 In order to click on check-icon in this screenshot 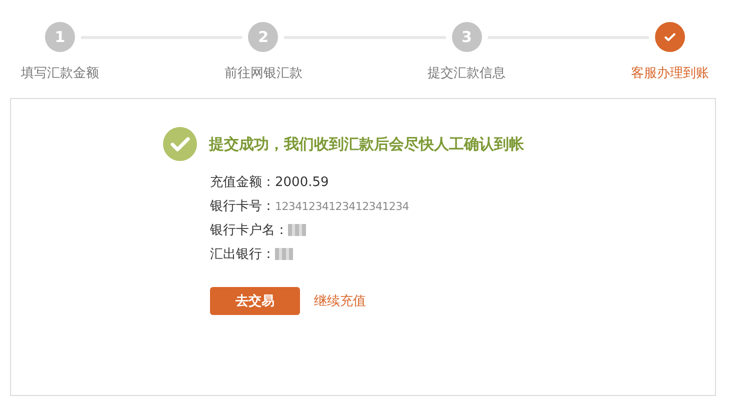, I will do `click(669, 37)`.